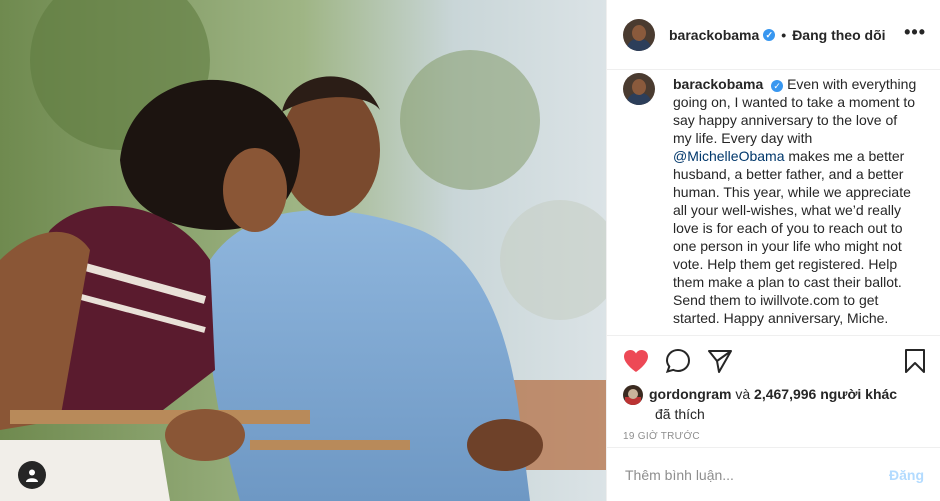 The height and width of the screenshot is (501, 940). I want to click on author-info: barackobama ✓ • Đang theo dõi, so click(777, 35).